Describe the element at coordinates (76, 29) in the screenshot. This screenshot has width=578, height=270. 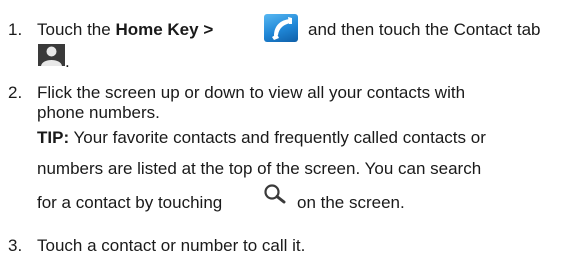
I see `step-text-prefix: Touch the` at that location.